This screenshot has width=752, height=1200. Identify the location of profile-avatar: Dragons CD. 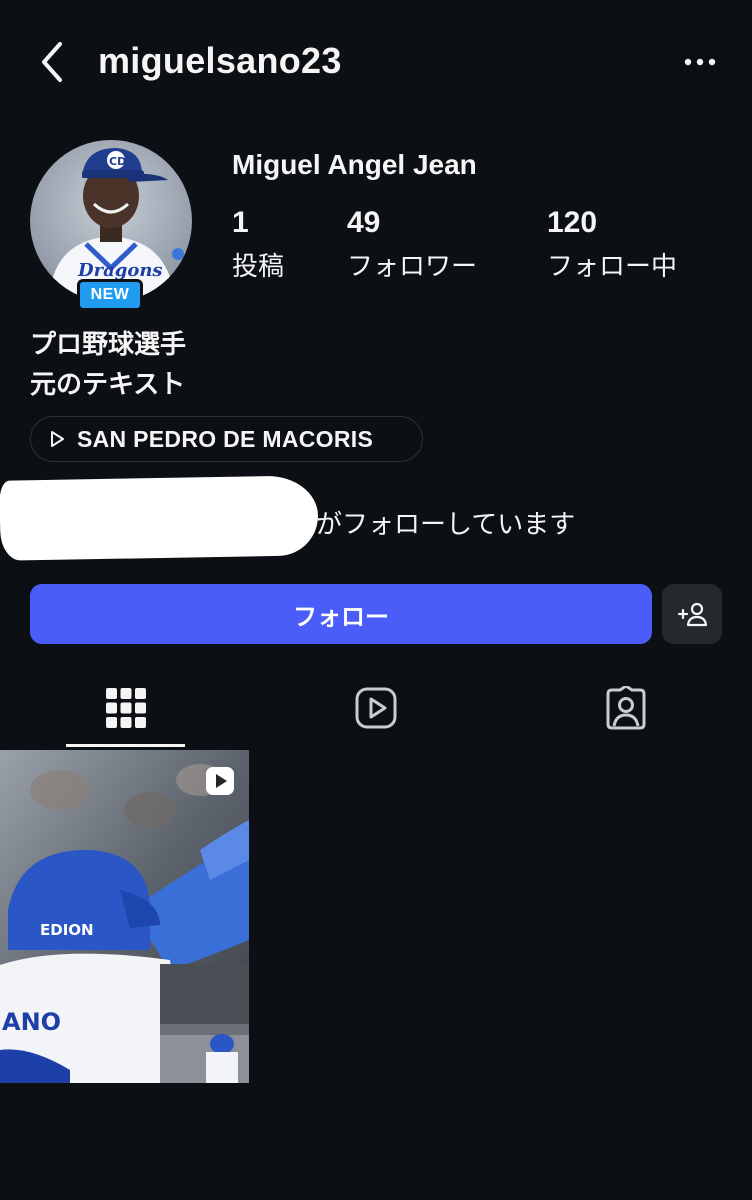
(111, 221).